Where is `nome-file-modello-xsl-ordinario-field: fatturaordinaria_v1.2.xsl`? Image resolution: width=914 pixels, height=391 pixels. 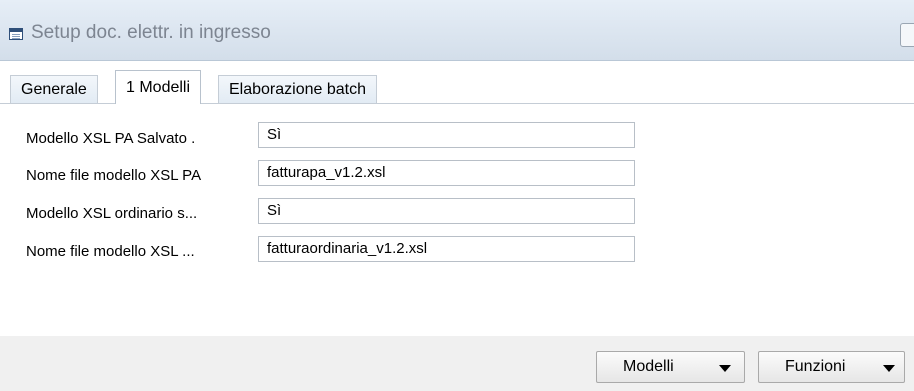
nome-file-modello-xsl-ordinario-field: fatturaordinaria_v1.2.xsl is located at coordinates (446, 249).